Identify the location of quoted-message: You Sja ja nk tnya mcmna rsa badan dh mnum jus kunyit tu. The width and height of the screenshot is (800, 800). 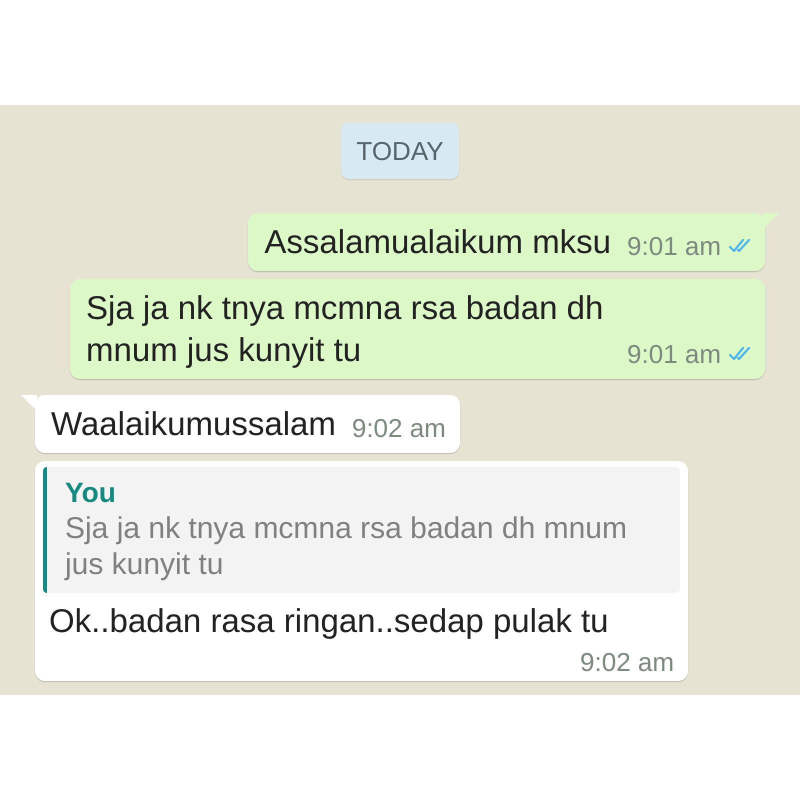
(361, 530).